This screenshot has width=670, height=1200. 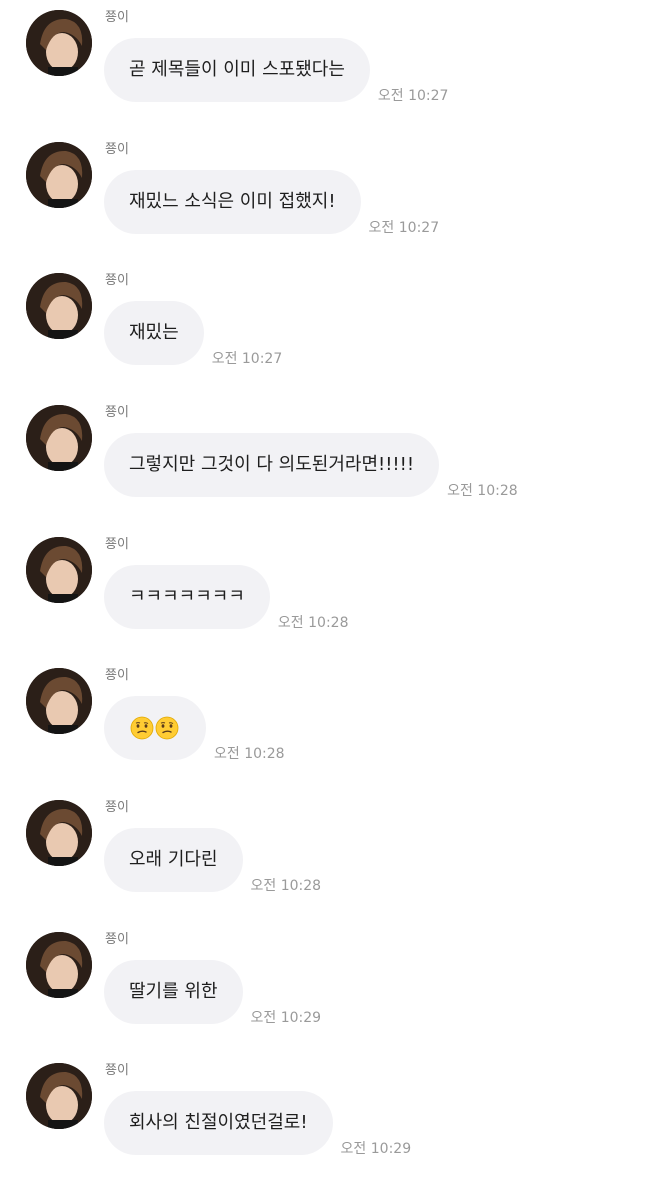 I want to click on message-bubble-emoji, so click(x=155, y=728).